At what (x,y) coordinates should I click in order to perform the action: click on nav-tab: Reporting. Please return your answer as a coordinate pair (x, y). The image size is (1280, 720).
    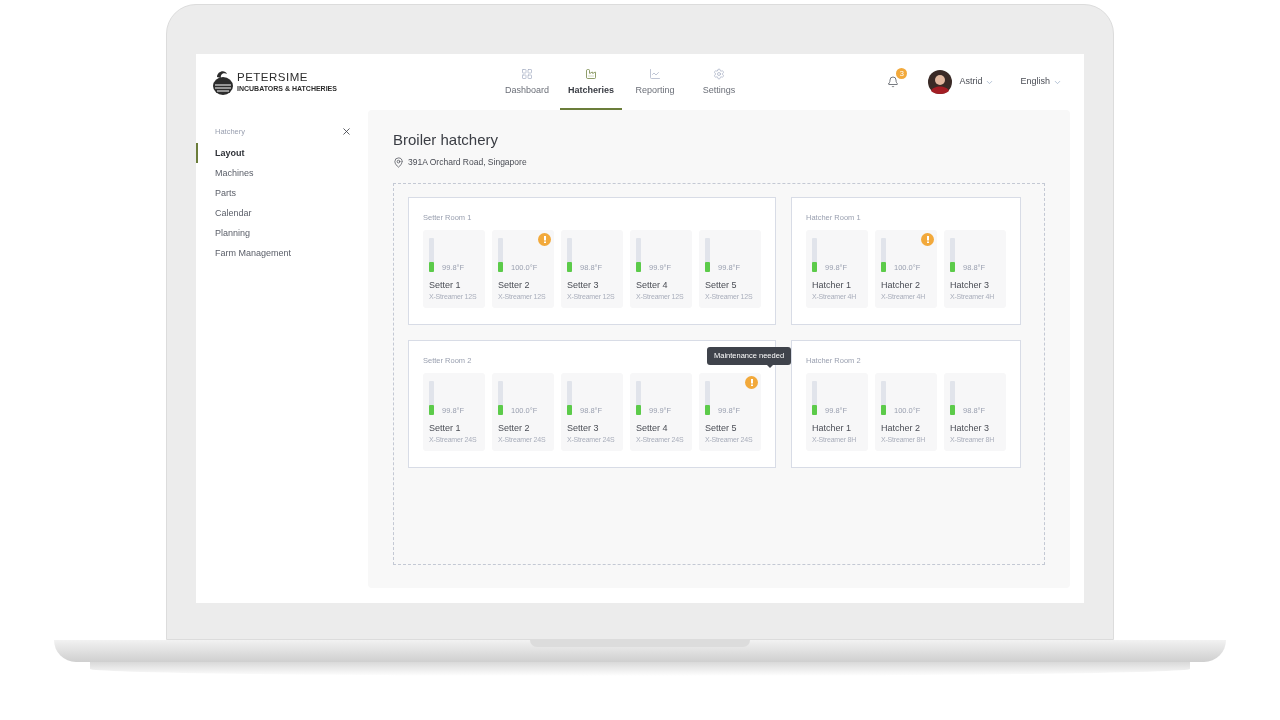
    Looking at the image, I should click on (655, 82).